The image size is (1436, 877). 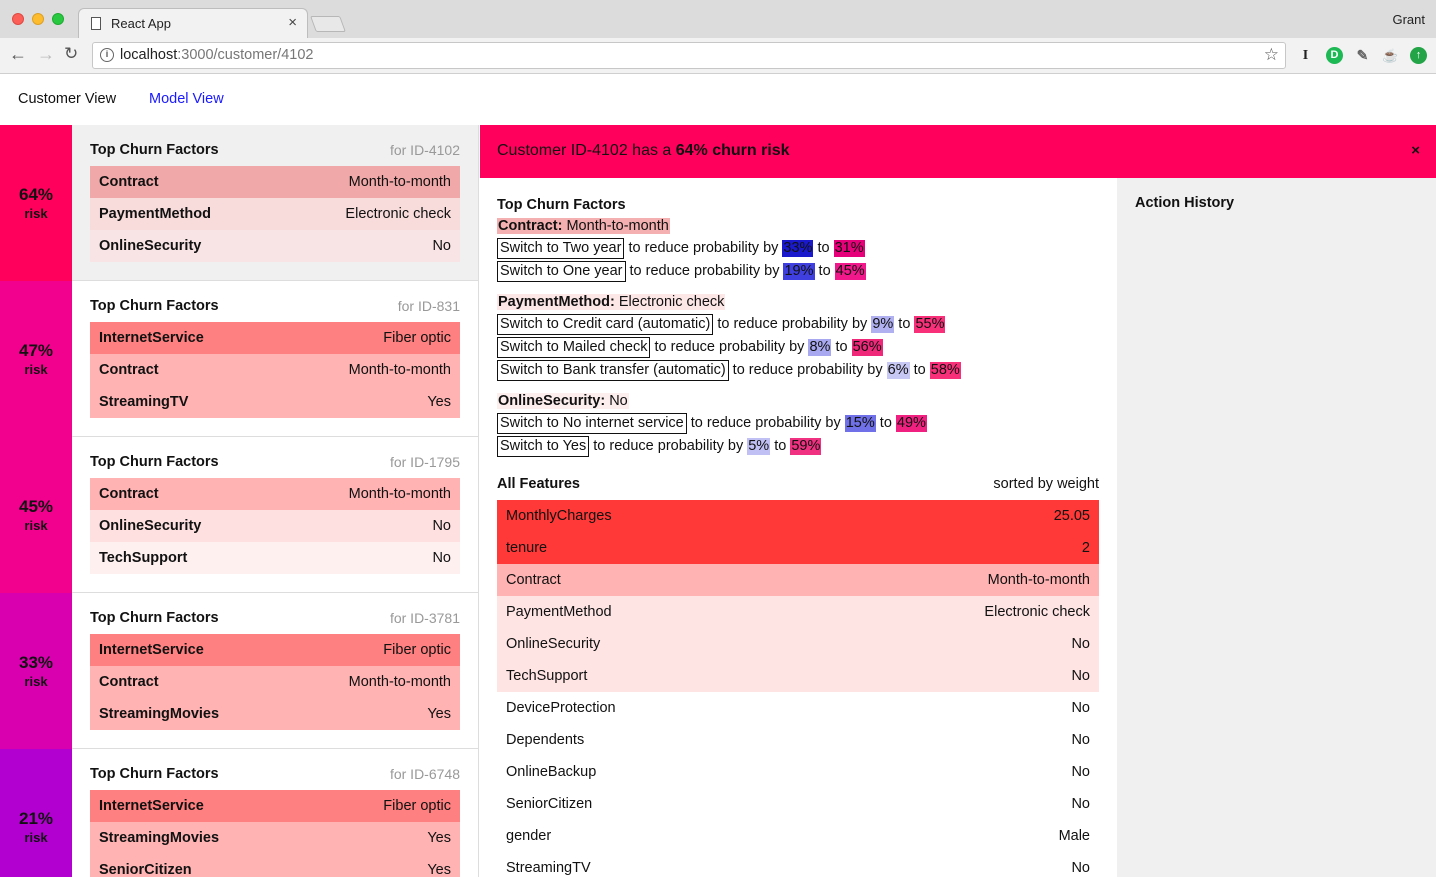 What do you see at coordinates (18, 54) in the screenshot?
I see `back-arrow-icon: ←` at bounding box center [18, 54].